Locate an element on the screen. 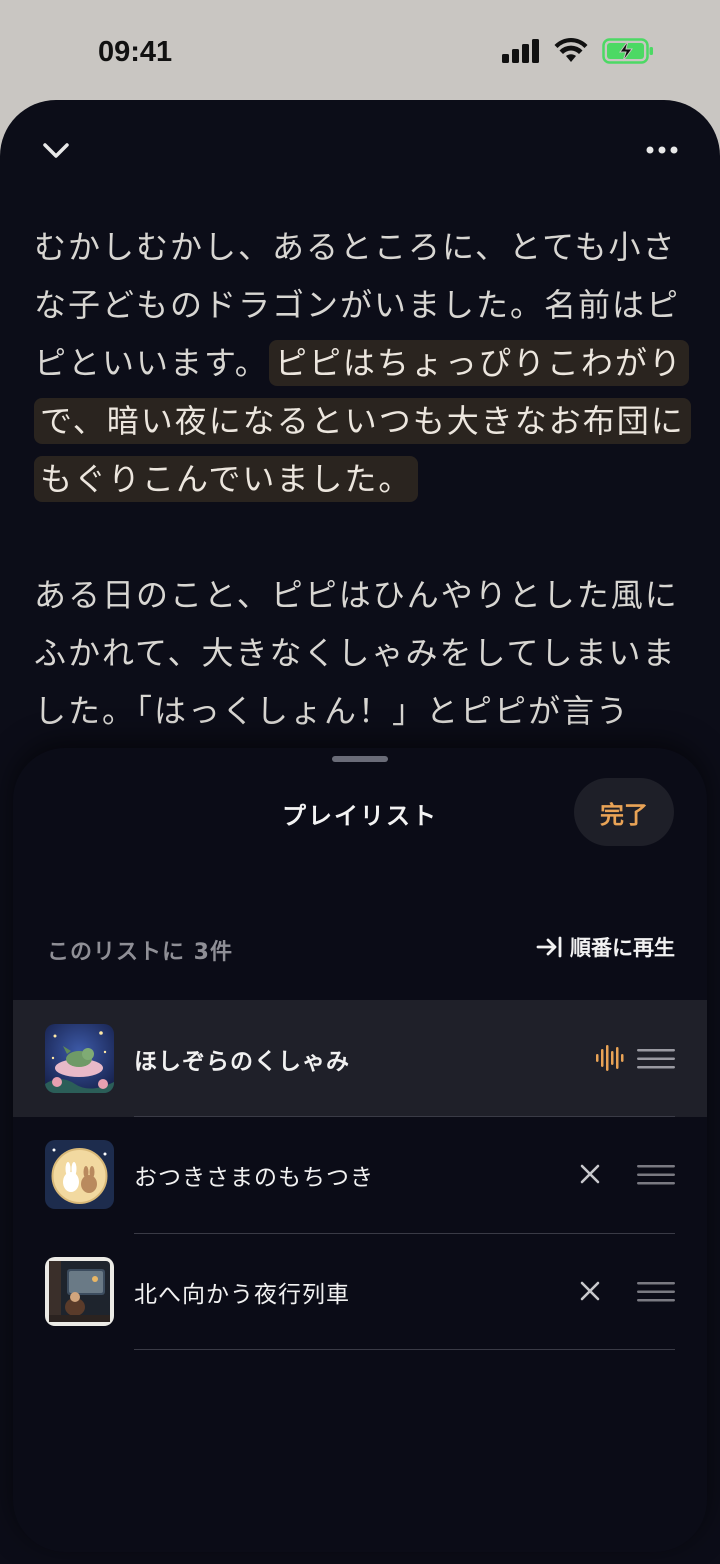  track-title: おつきさまのもちつき is located at coordinates (254, 1177).